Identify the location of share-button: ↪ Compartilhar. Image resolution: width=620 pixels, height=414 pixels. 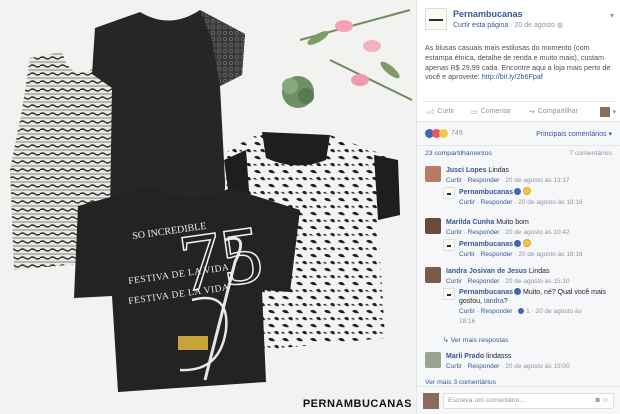
(563, 112).